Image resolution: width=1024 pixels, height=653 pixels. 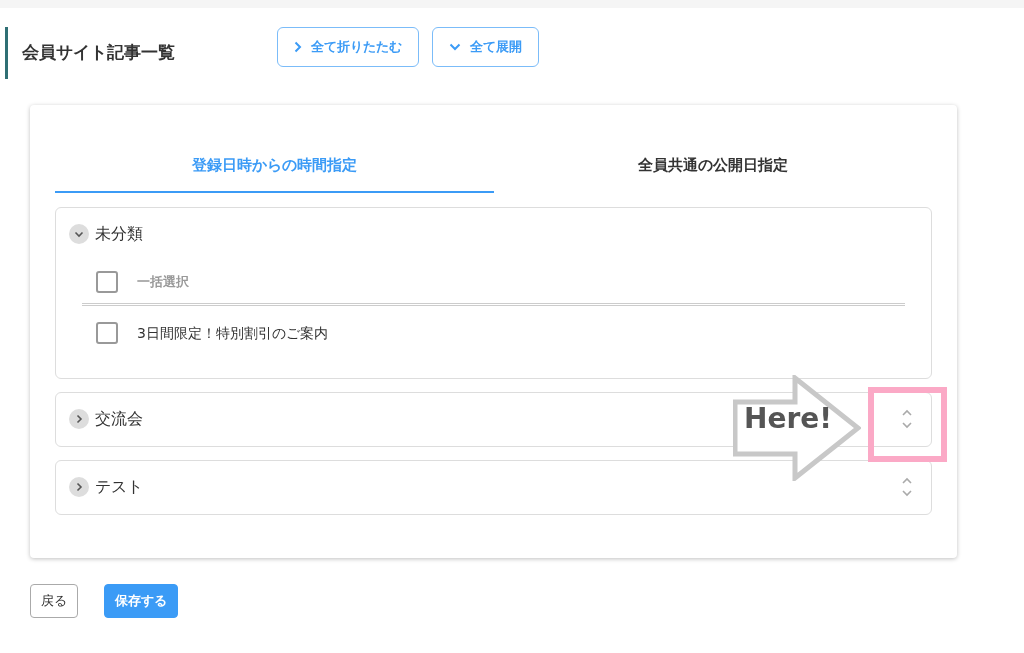 What do you see at coordinates (232, 333) in the screenshot?
I see `article-title: 3日間限定！特別割引のご案内` at bounding box center [232, 333].